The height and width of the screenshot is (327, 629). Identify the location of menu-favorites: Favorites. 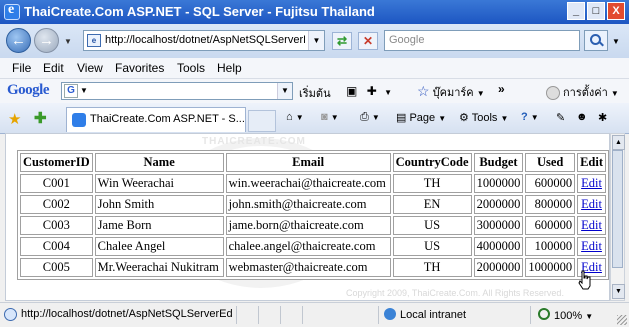
(139, 68).